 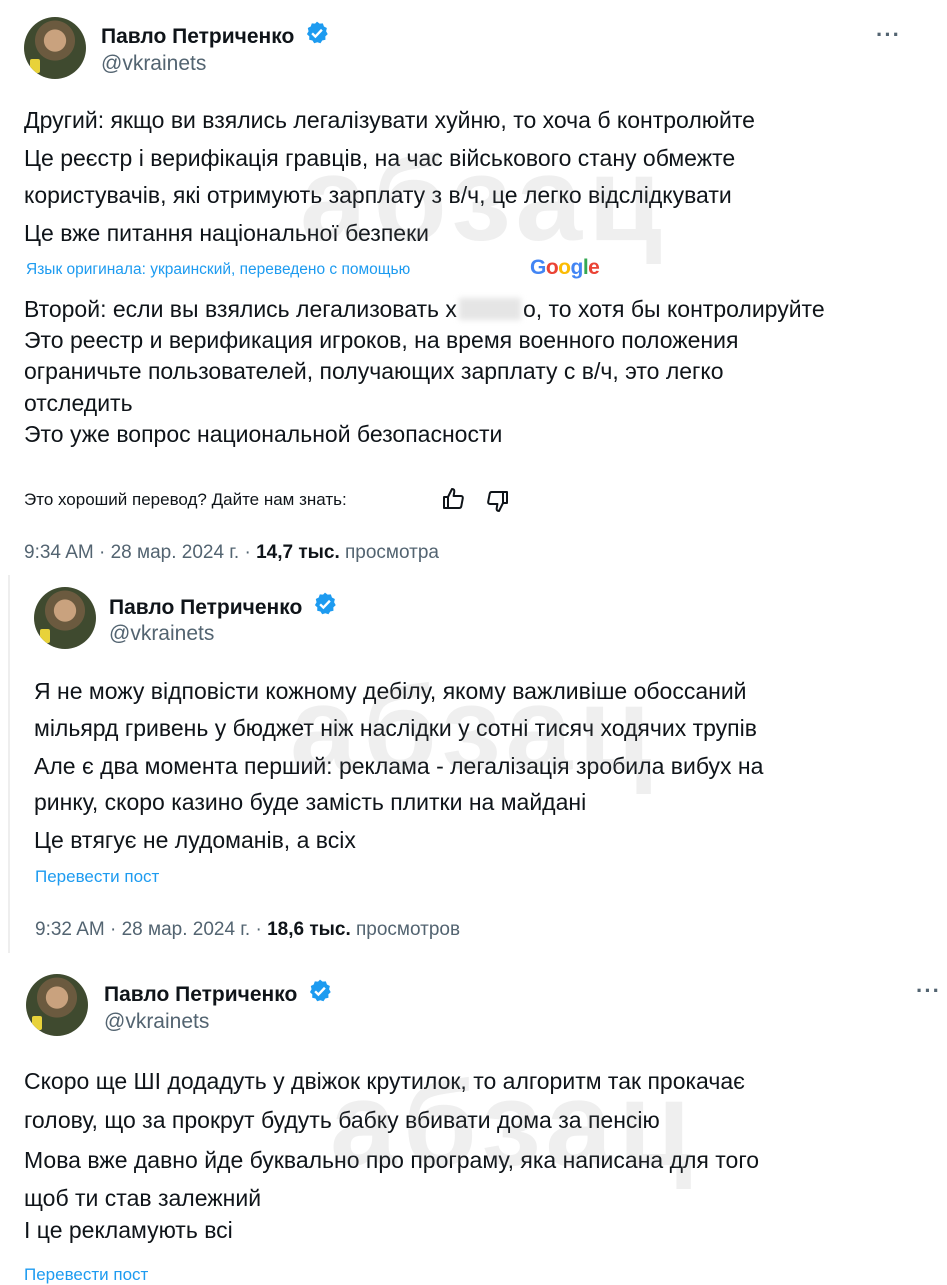 I want to click on views-count: 18,6 тыс., so click(x=309, y=929).